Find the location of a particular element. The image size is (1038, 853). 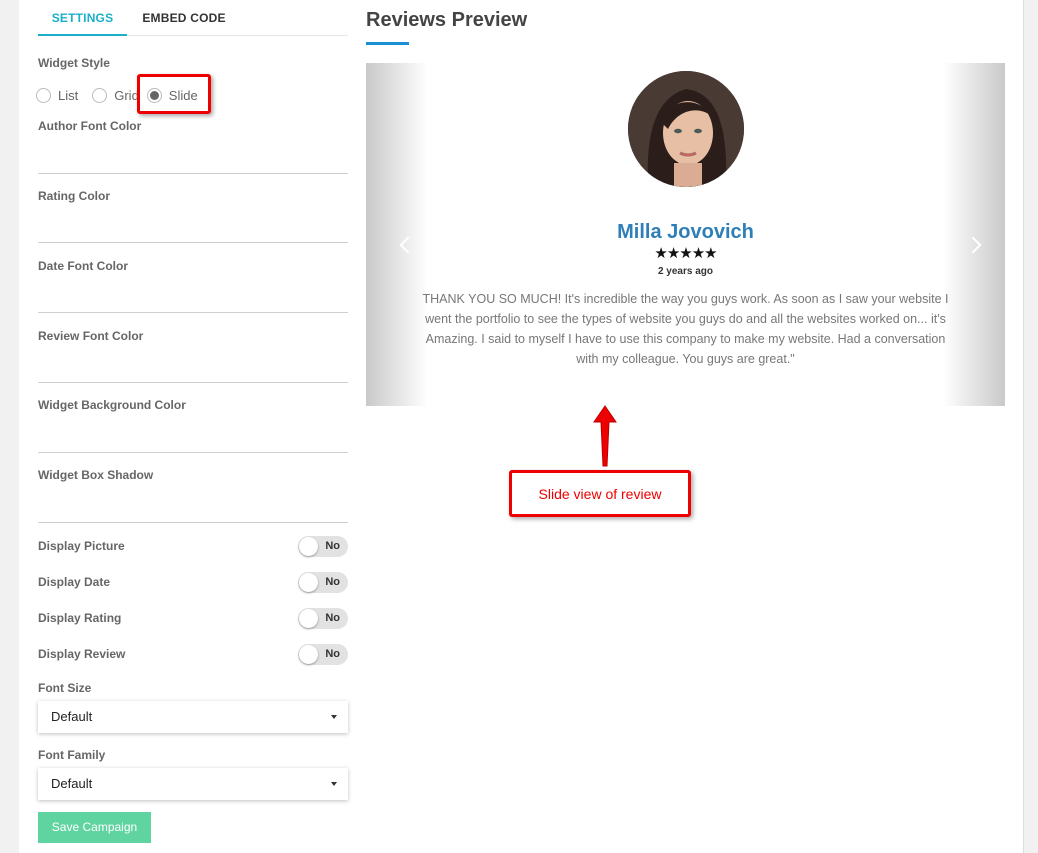

review-font-color-input is located at coordinates (193, 382).